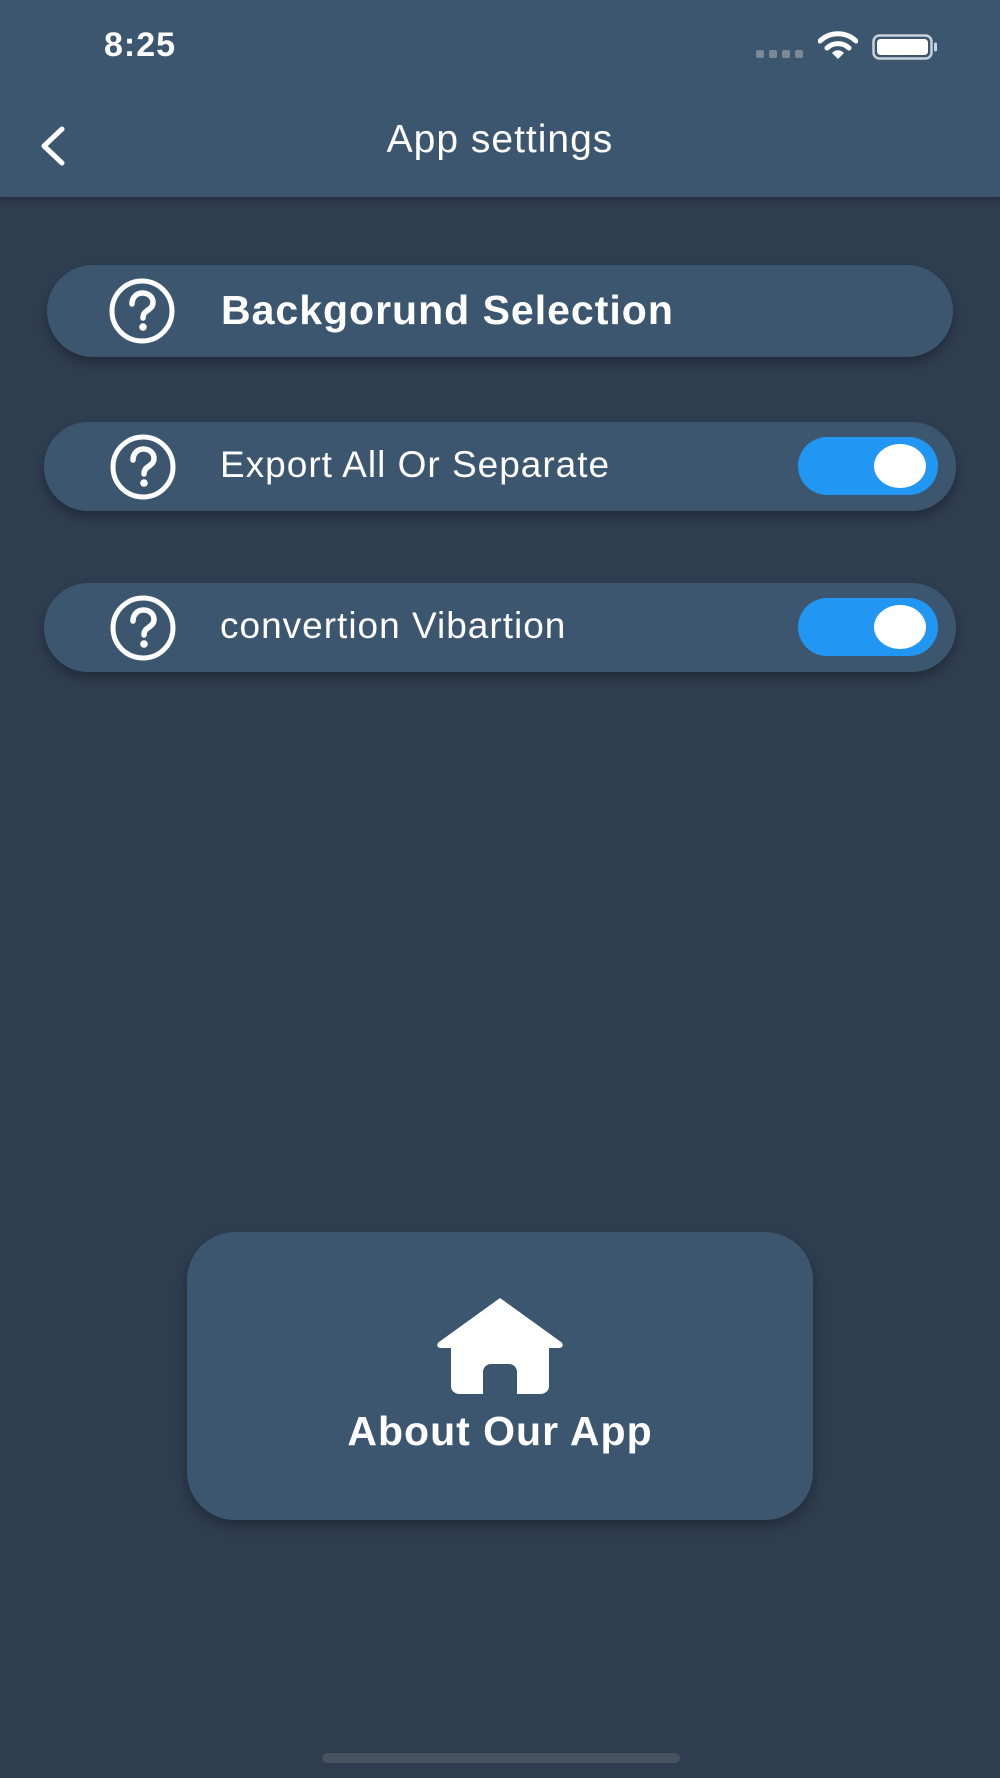 The height and width of the screenshot is (1778, 1000). I want to click on setting-row-vibration: convertion Vibartion, so click(500, 627).